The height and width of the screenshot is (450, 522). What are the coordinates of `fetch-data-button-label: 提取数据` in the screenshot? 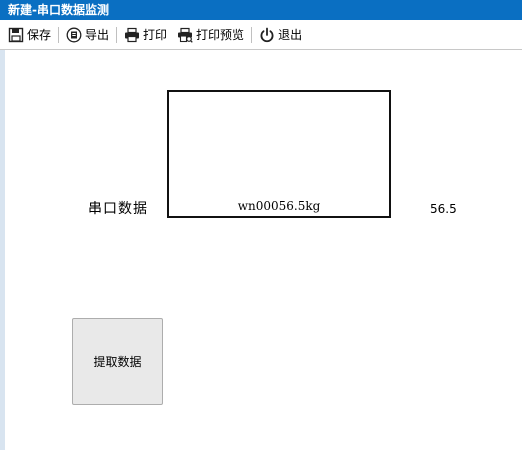 It's located at (117, 362).